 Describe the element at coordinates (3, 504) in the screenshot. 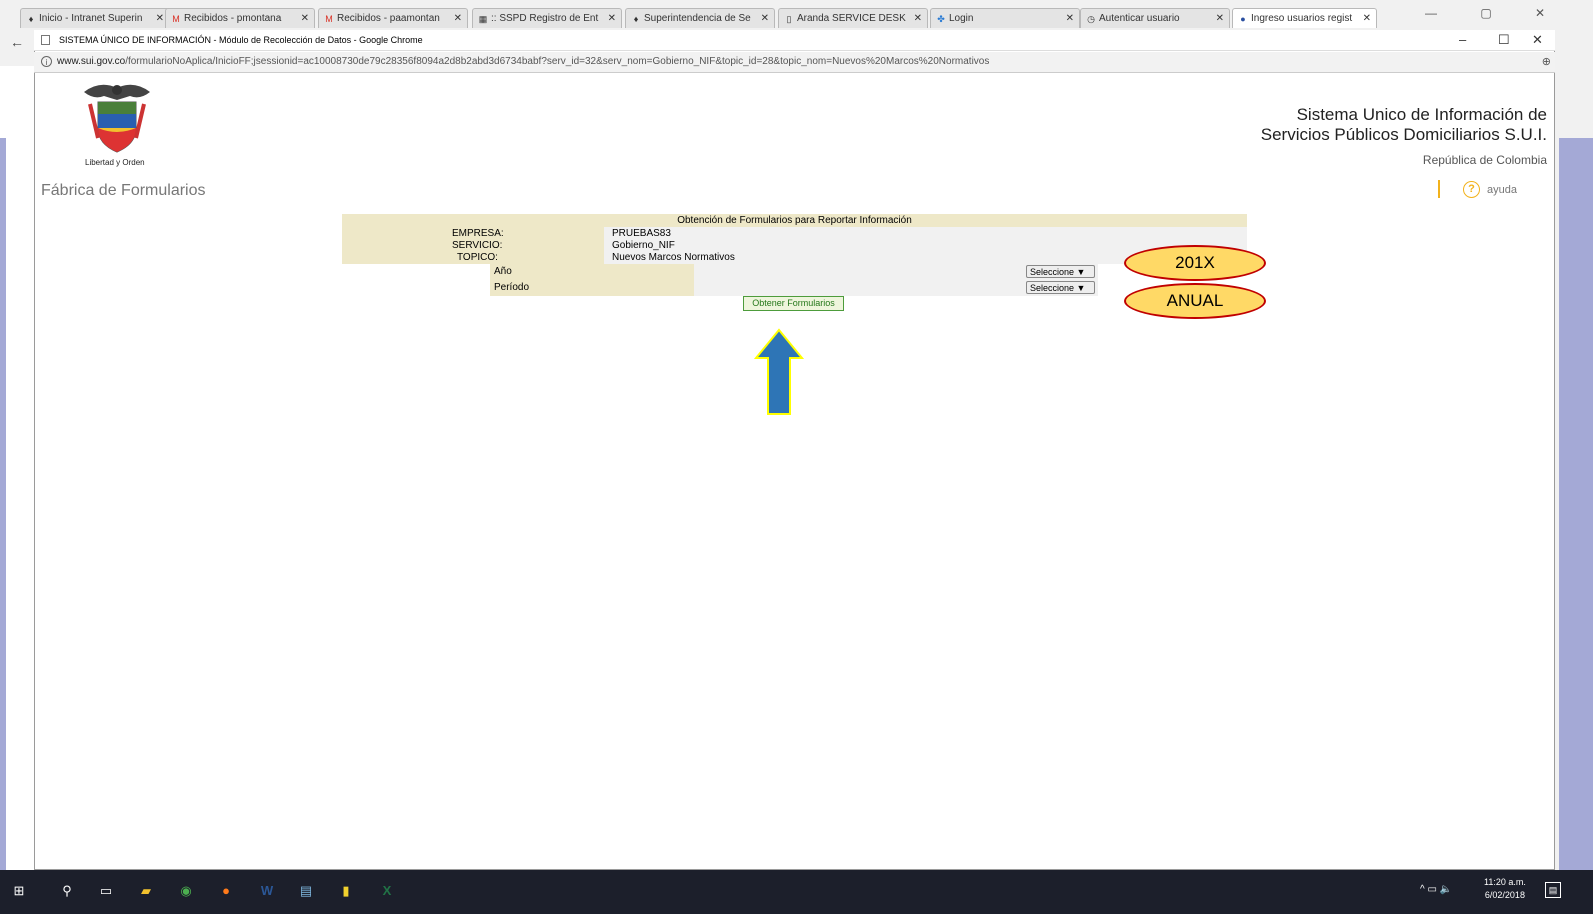

I see `background-page-edge-left` at that location.